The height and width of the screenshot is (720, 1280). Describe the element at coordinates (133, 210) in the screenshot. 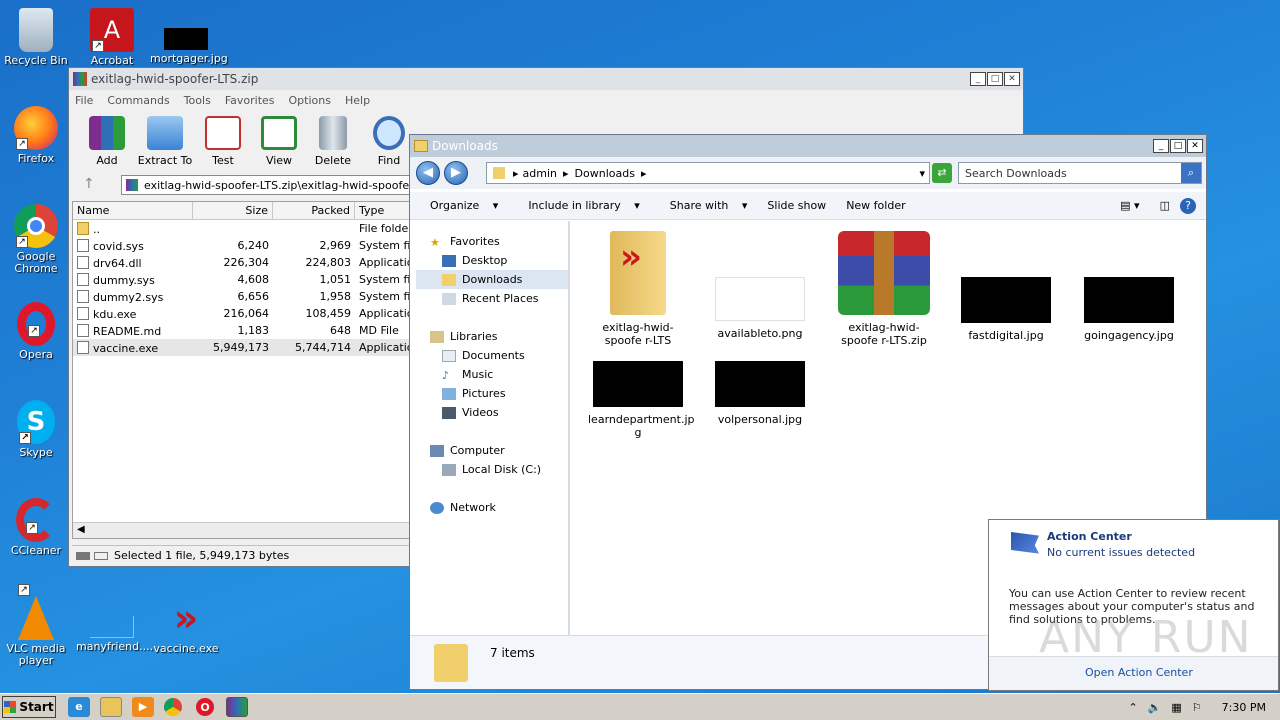

I see `column-name: Name` at that location.